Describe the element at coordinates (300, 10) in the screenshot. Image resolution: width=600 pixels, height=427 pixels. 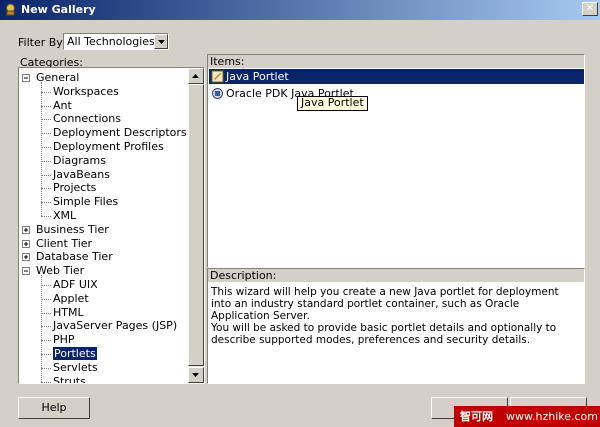
I see `title-bar: New Gallery ✕` at that location.